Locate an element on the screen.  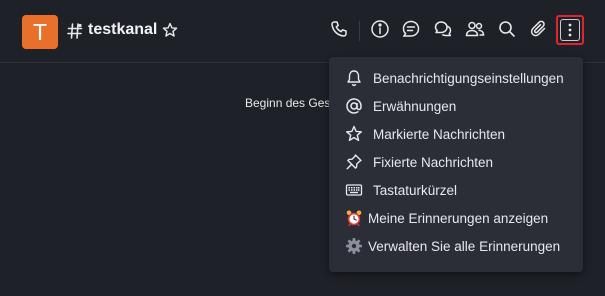
discussion-icon is located at coordinates (443, 31).